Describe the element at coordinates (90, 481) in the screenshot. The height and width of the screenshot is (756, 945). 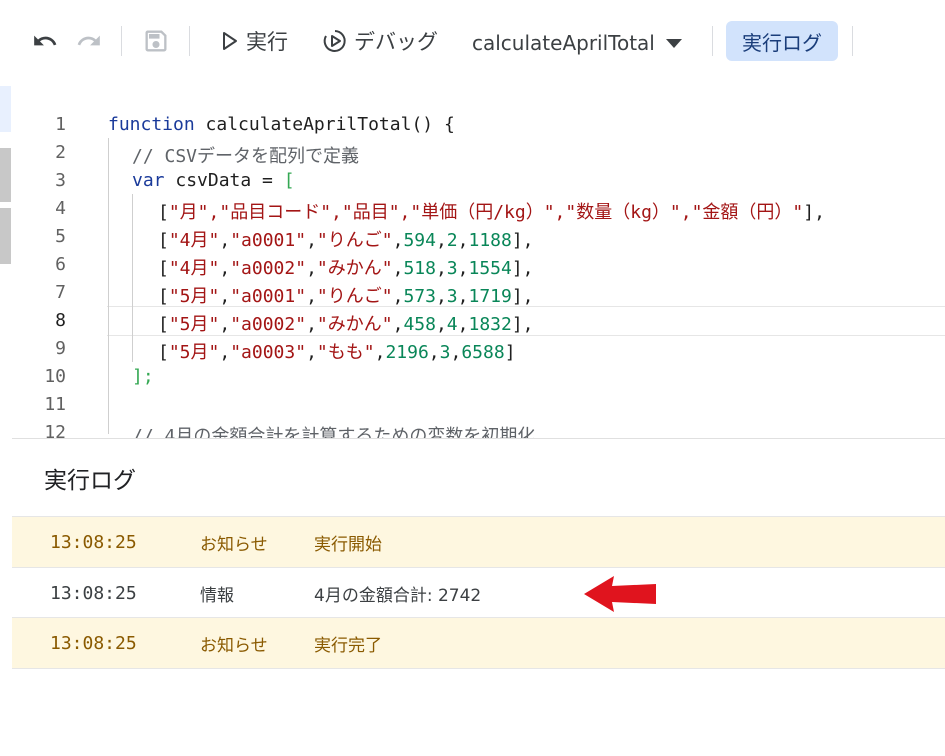
I see `log-panel-title: 実行ログ` at that location.